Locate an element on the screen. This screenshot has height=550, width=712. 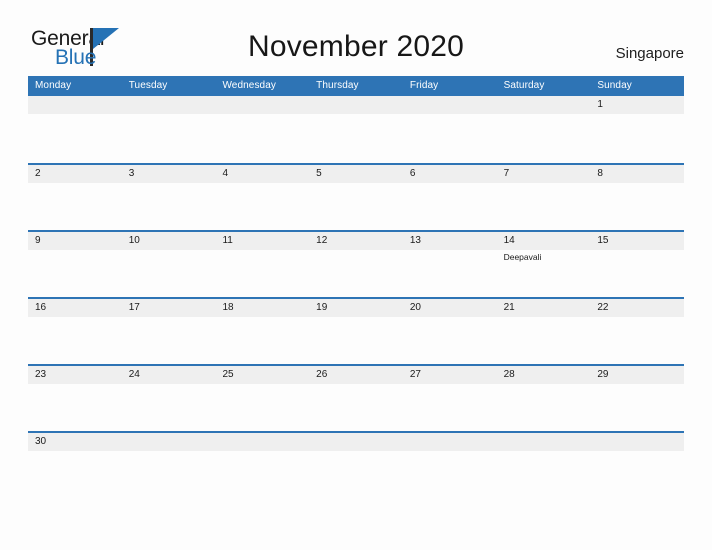
day-cell: 8 is located at coordinates (637, 174).